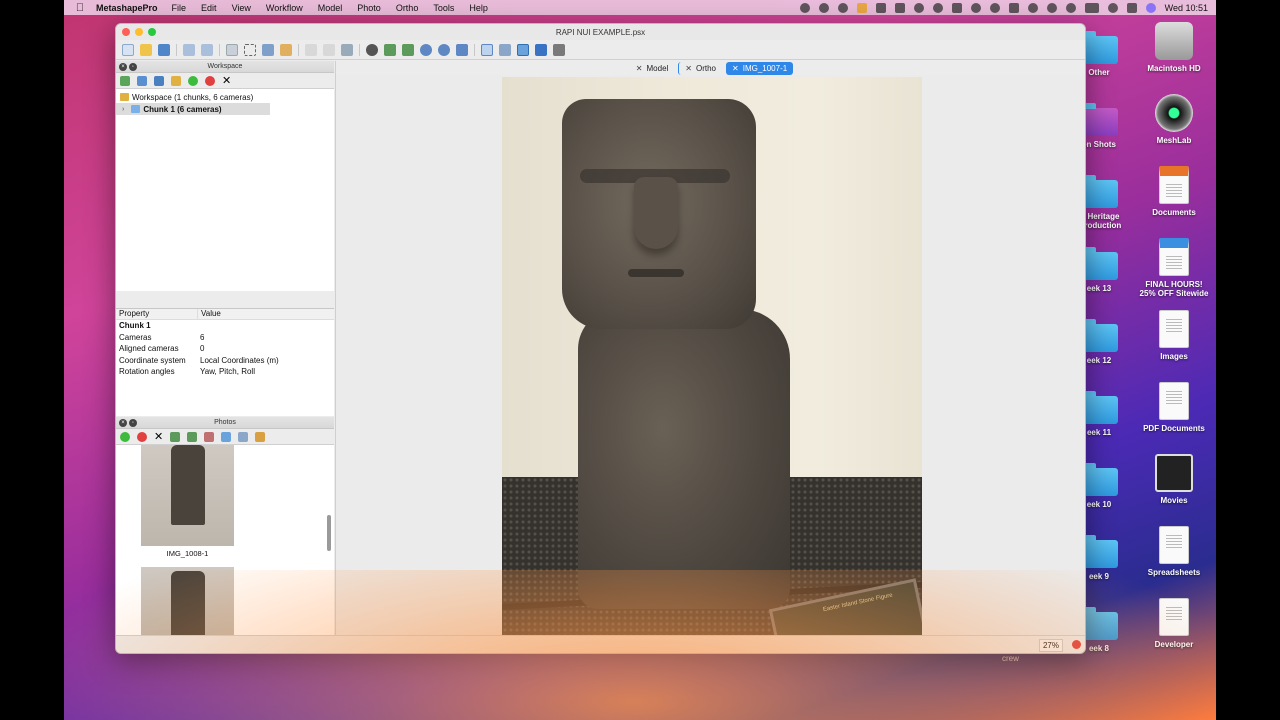 The height and width of the screenshot is (720, 1280). What do you see at coordinates (210, 80) in the screenshot?
I see `disable-icon` at bounding box center [210, 80].